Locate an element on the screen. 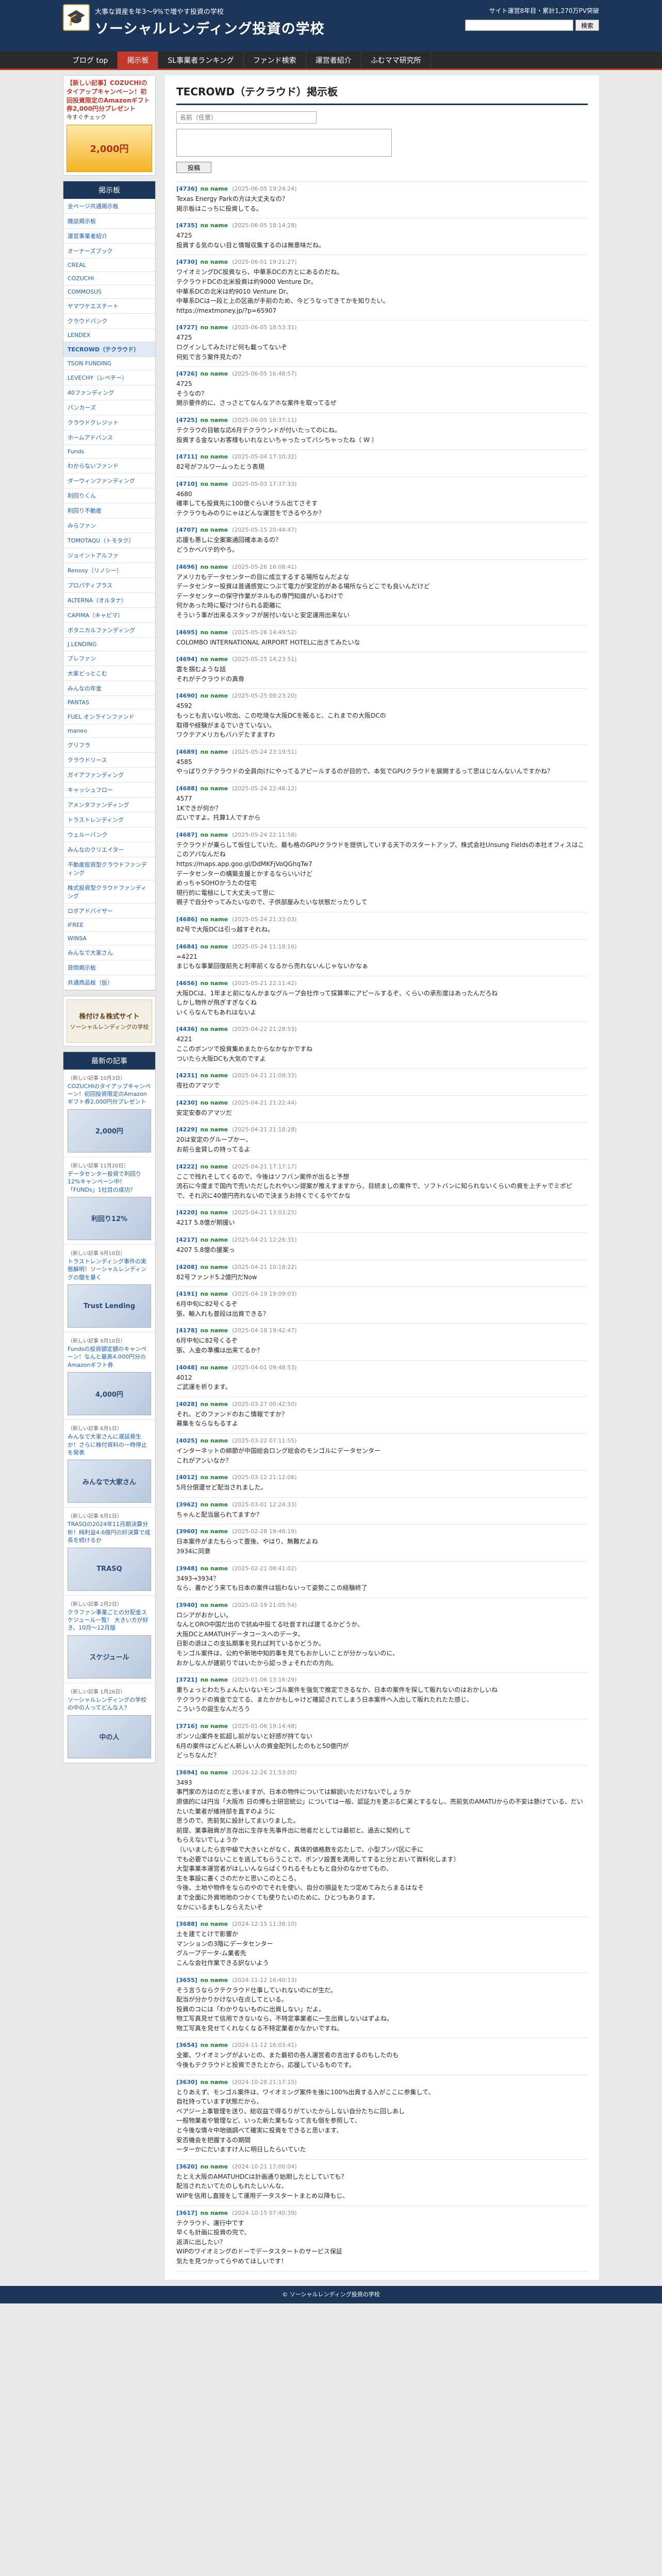  post-number: [4696] is located at coordinates (186, 567).